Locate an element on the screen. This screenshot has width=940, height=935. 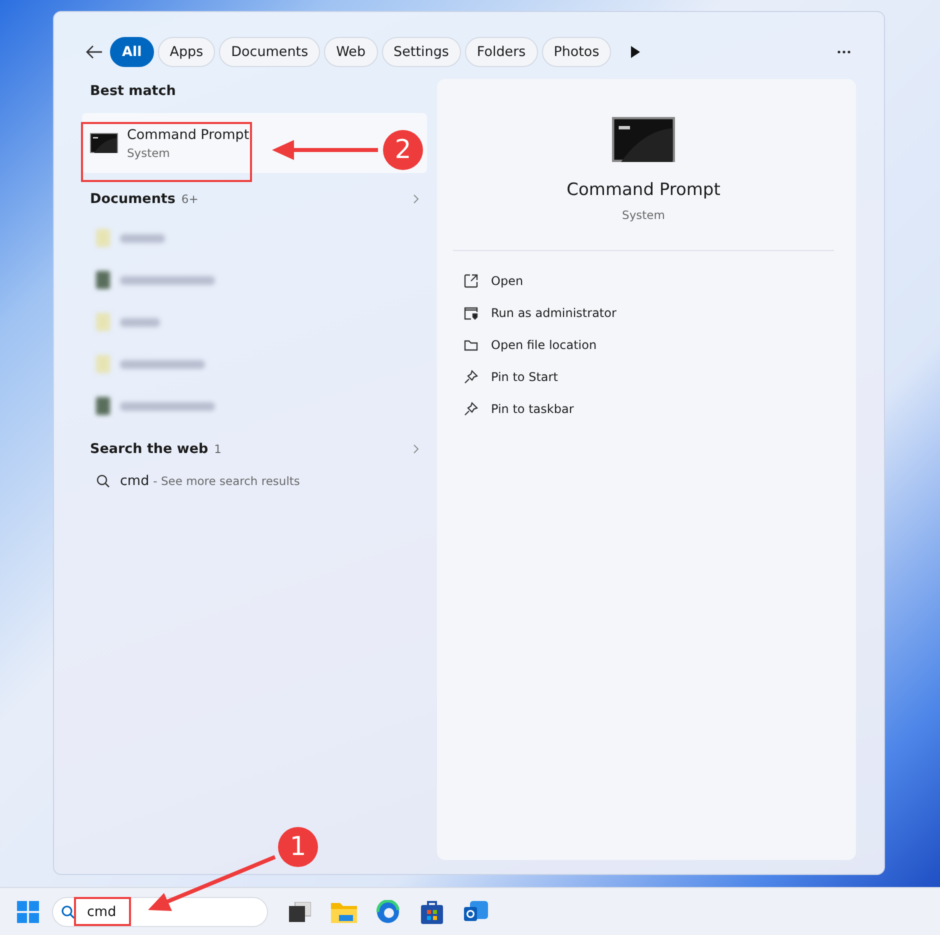
taskbar-search-field: cmd is located at coordinates (160, 911).